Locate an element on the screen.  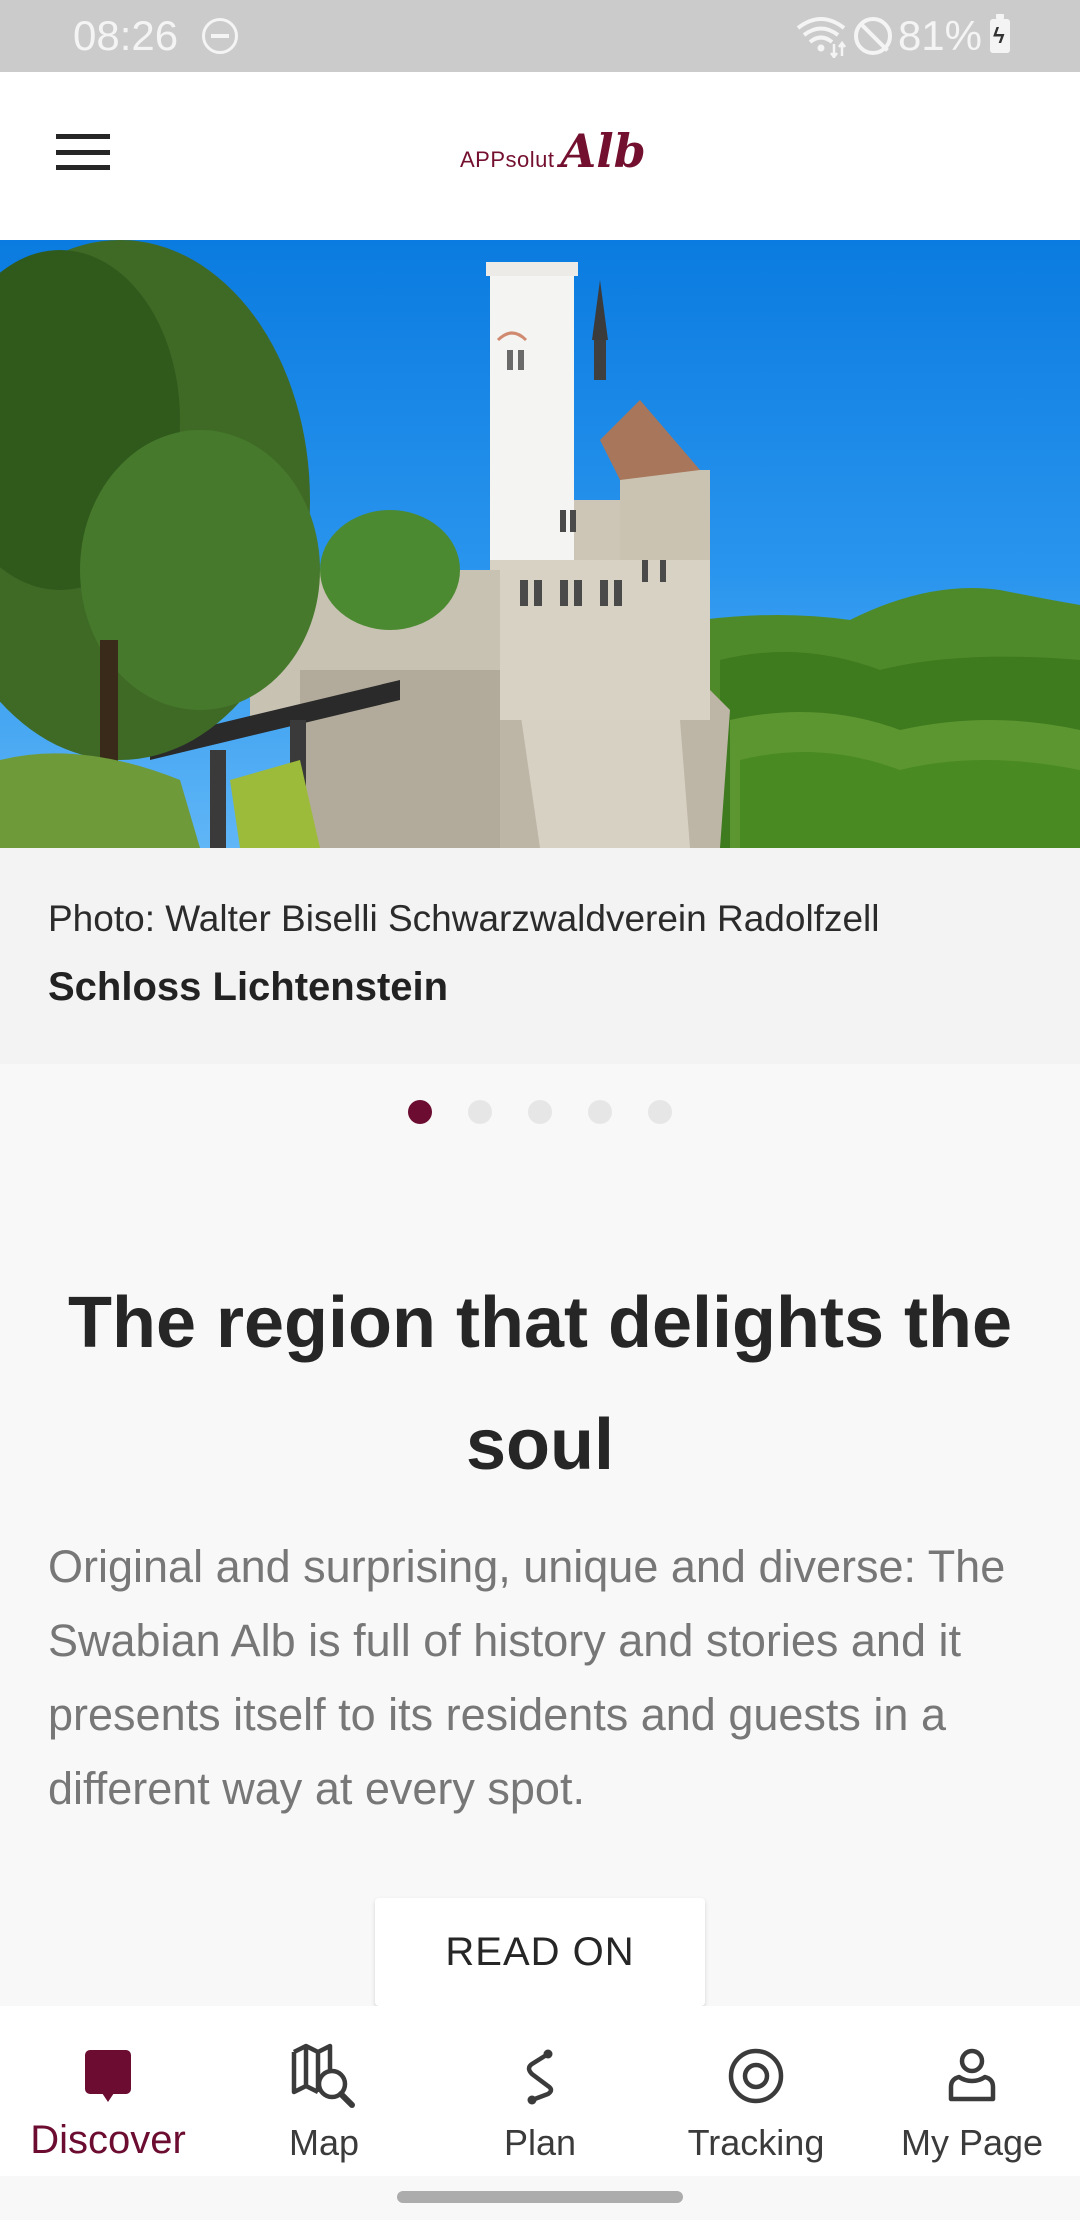
carousel-indicator is located at coordinates (540, 1113).